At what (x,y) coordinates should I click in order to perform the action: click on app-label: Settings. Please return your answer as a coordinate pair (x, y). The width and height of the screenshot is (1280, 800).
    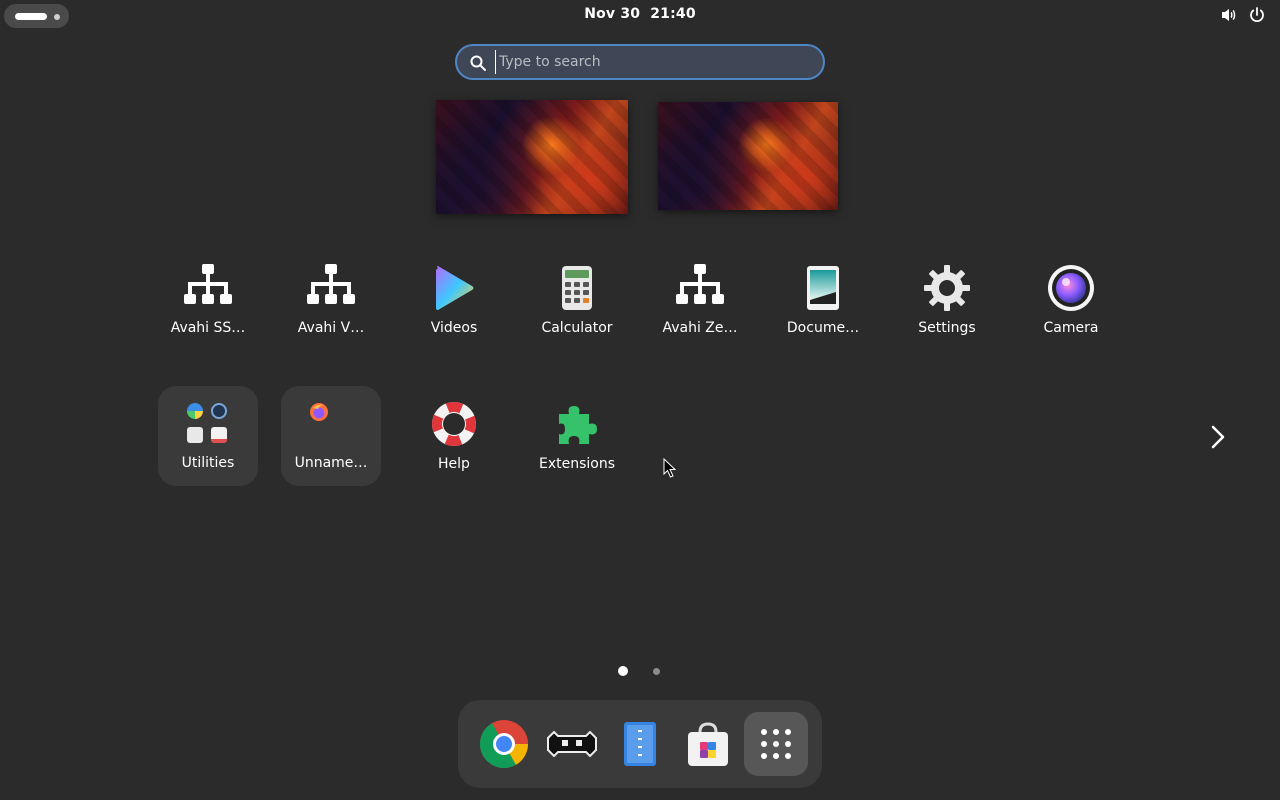
    Looking at the image, I should click on (947, 328).